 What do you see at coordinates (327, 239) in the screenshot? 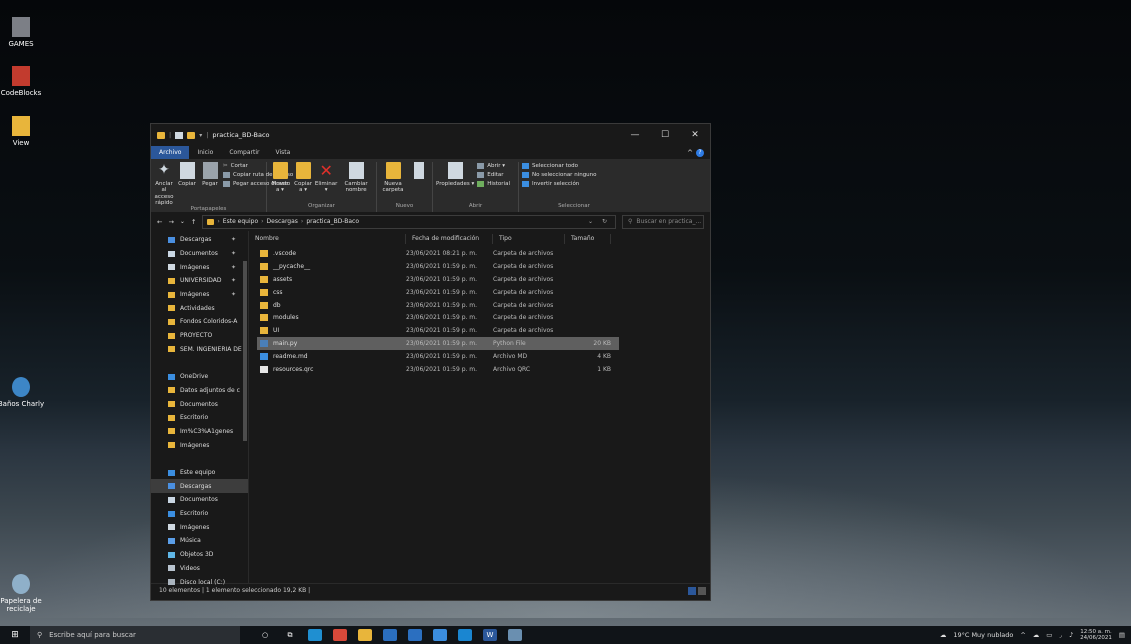
I see `column-nombre: Nombre` at bounding box center [327, 239].